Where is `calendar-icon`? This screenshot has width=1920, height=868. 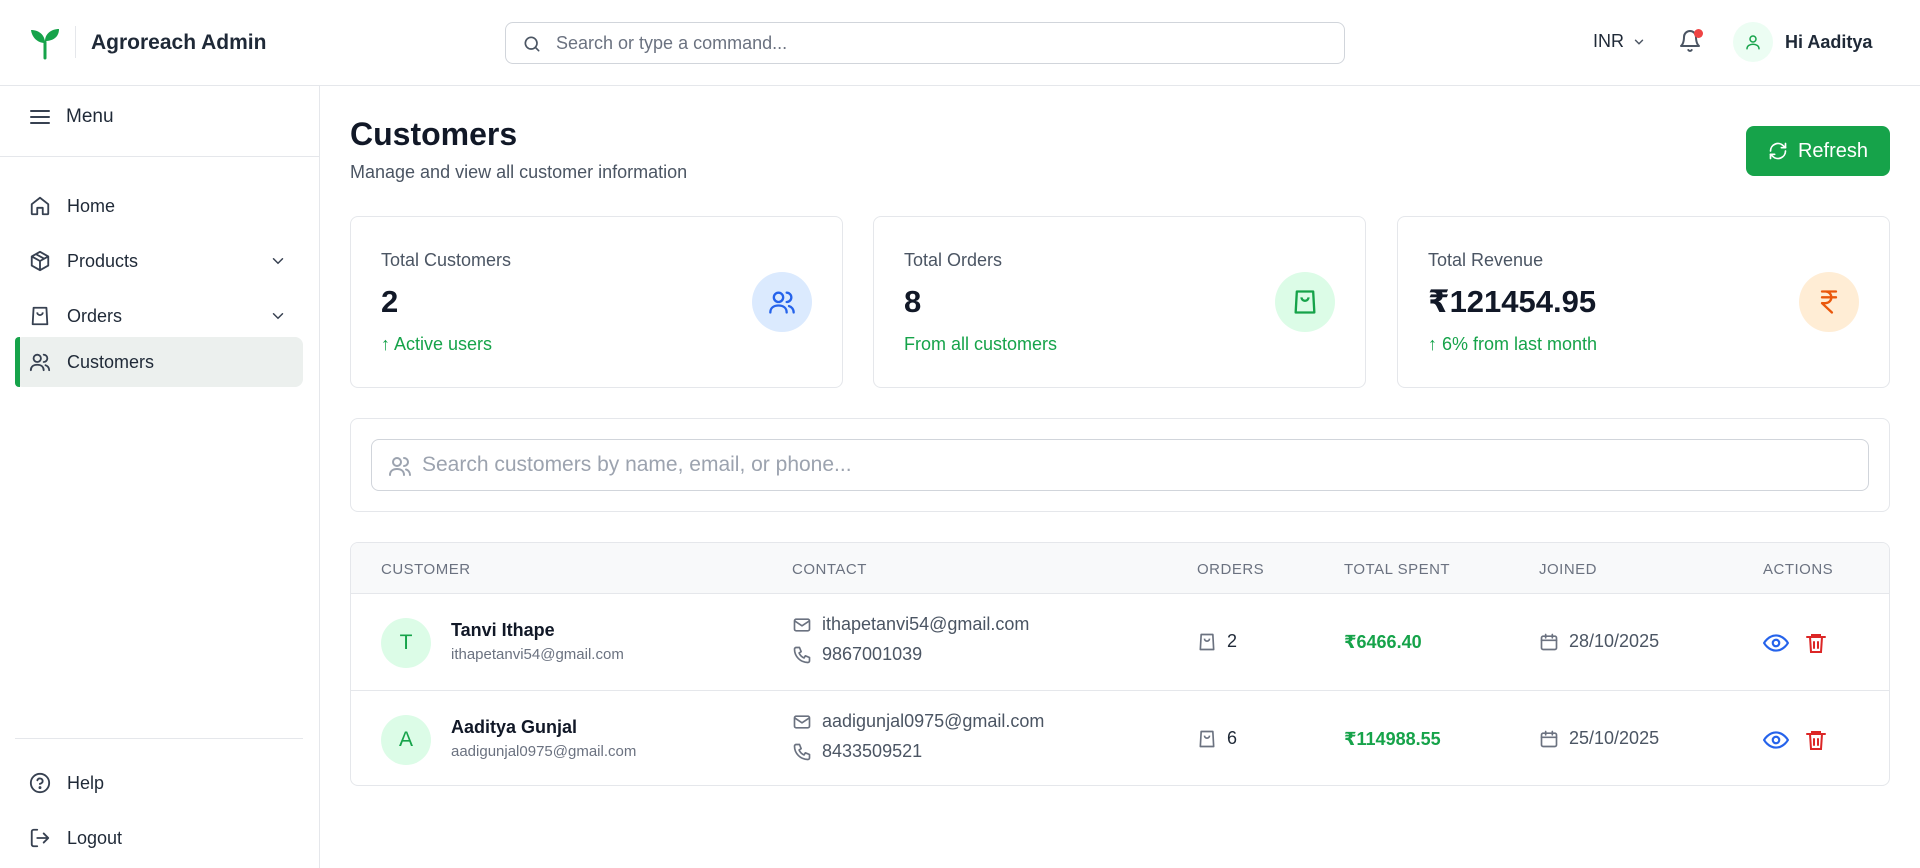 calendar-icon is located at coordinates (1549, 738).